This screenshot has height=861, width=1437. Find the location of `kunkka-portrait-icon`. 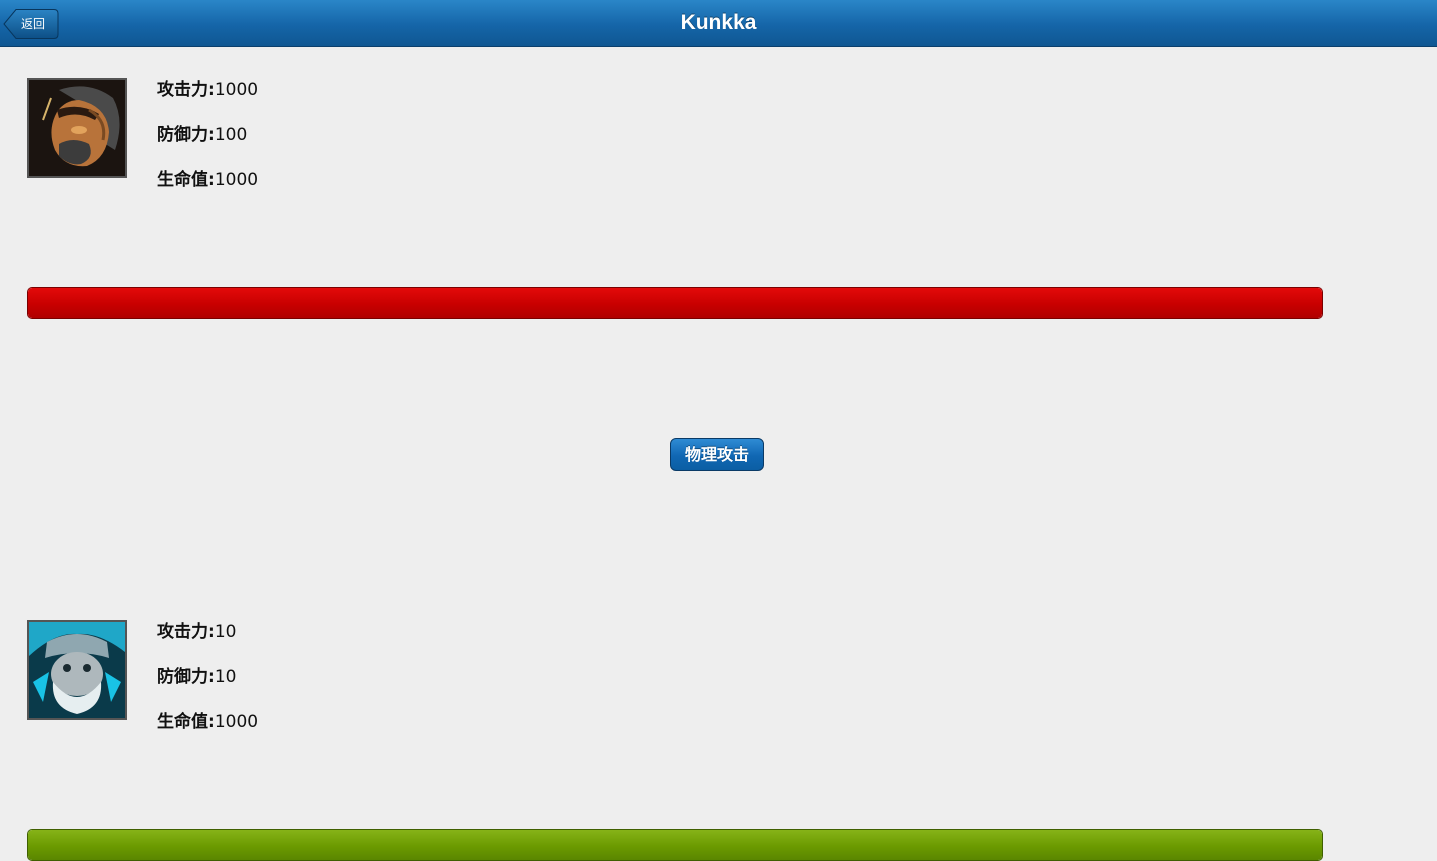

kunkka-portrait-icon is located at coordinates (77, 128).